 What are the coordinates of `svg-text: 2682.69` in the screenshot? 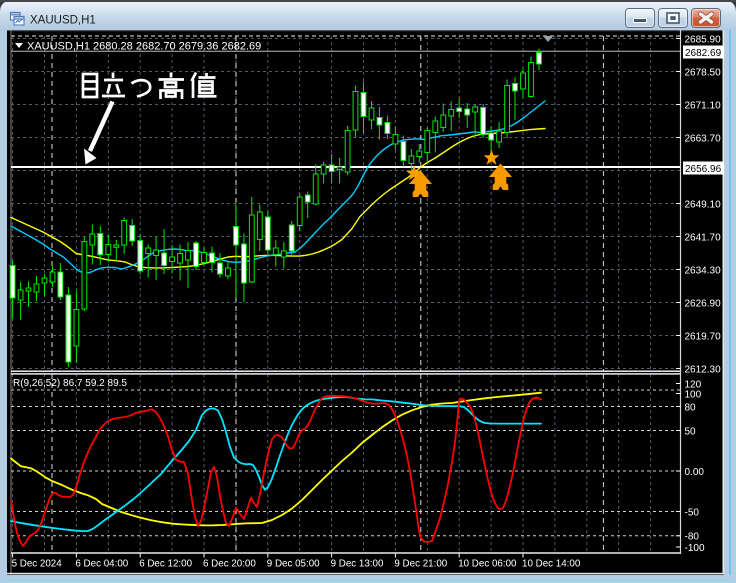 It's located at (703, 53).